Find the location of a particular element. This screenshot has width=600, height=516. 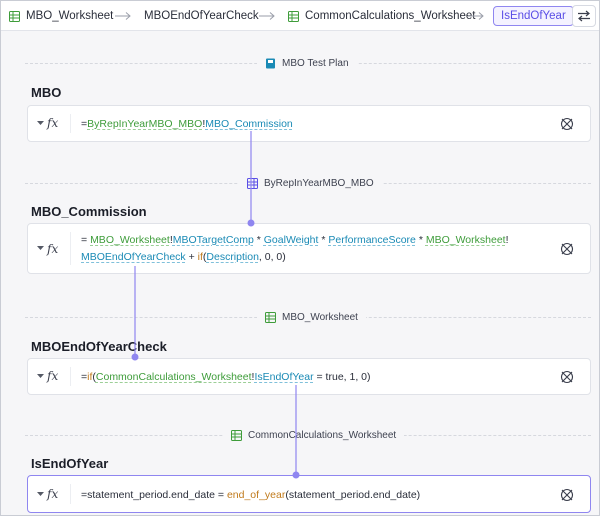

section-source-header: CommonCalculations_Worksheet is located at coordinates (308, 435).